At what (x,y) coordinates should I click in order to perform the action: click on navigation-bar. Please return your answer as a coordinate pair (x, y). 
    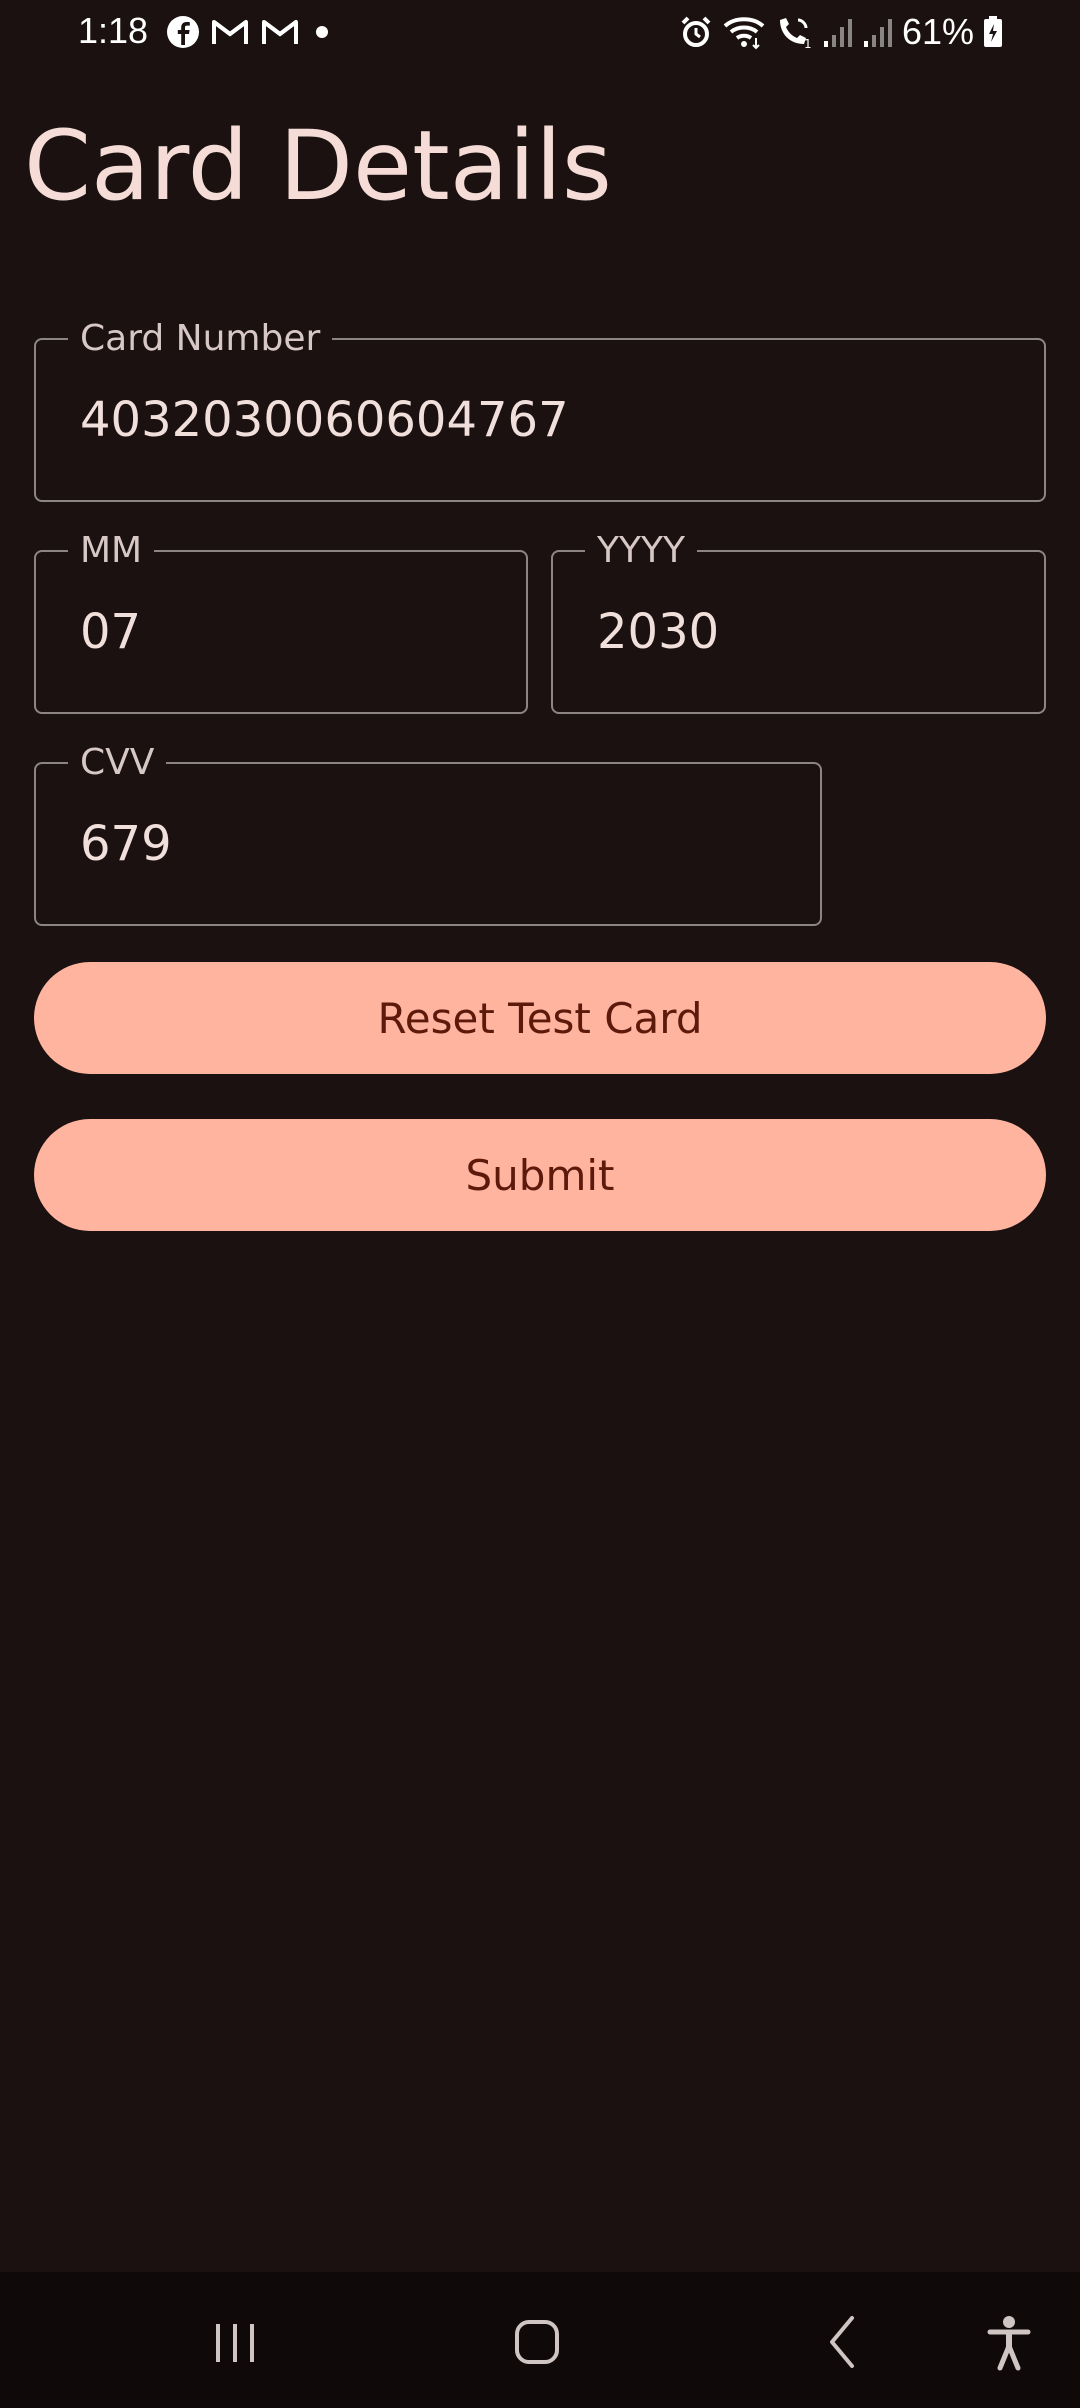
    Looking at the image, I should click on (540, 2340).